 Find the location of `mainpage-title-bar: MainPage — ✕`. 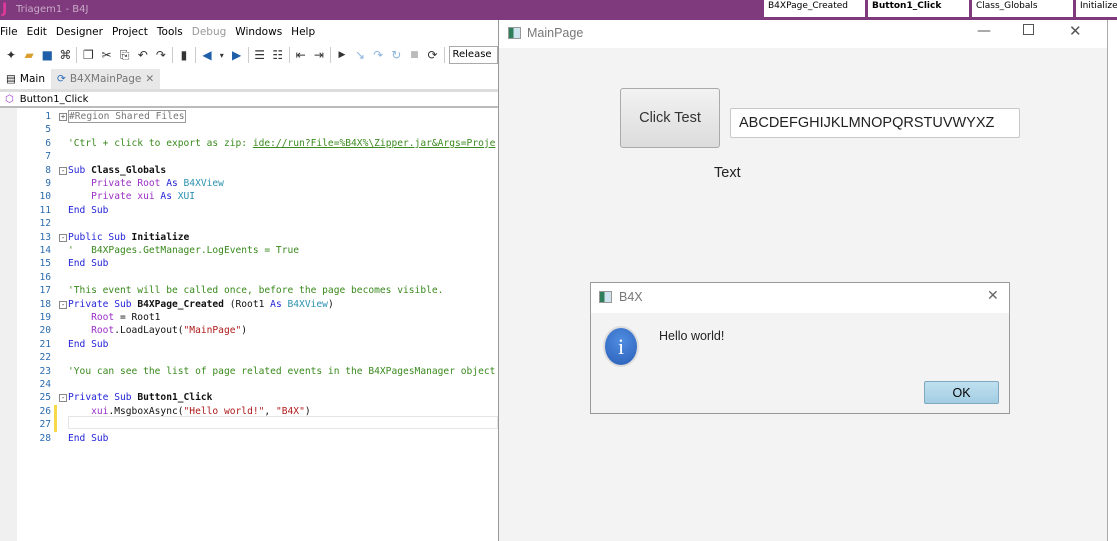

mainpage-title-bar: MainPage — ✕ is located at coordinates (803, 34).